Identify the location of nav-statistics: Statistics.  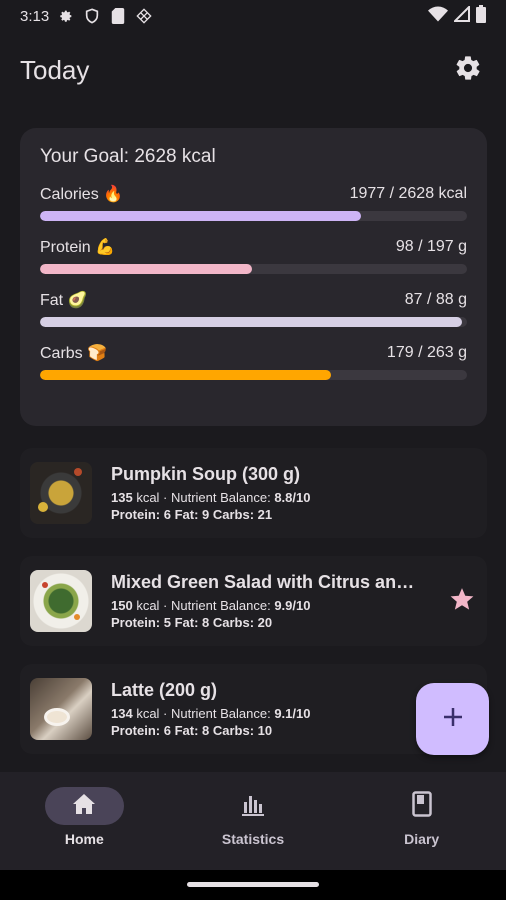
(253, 821).